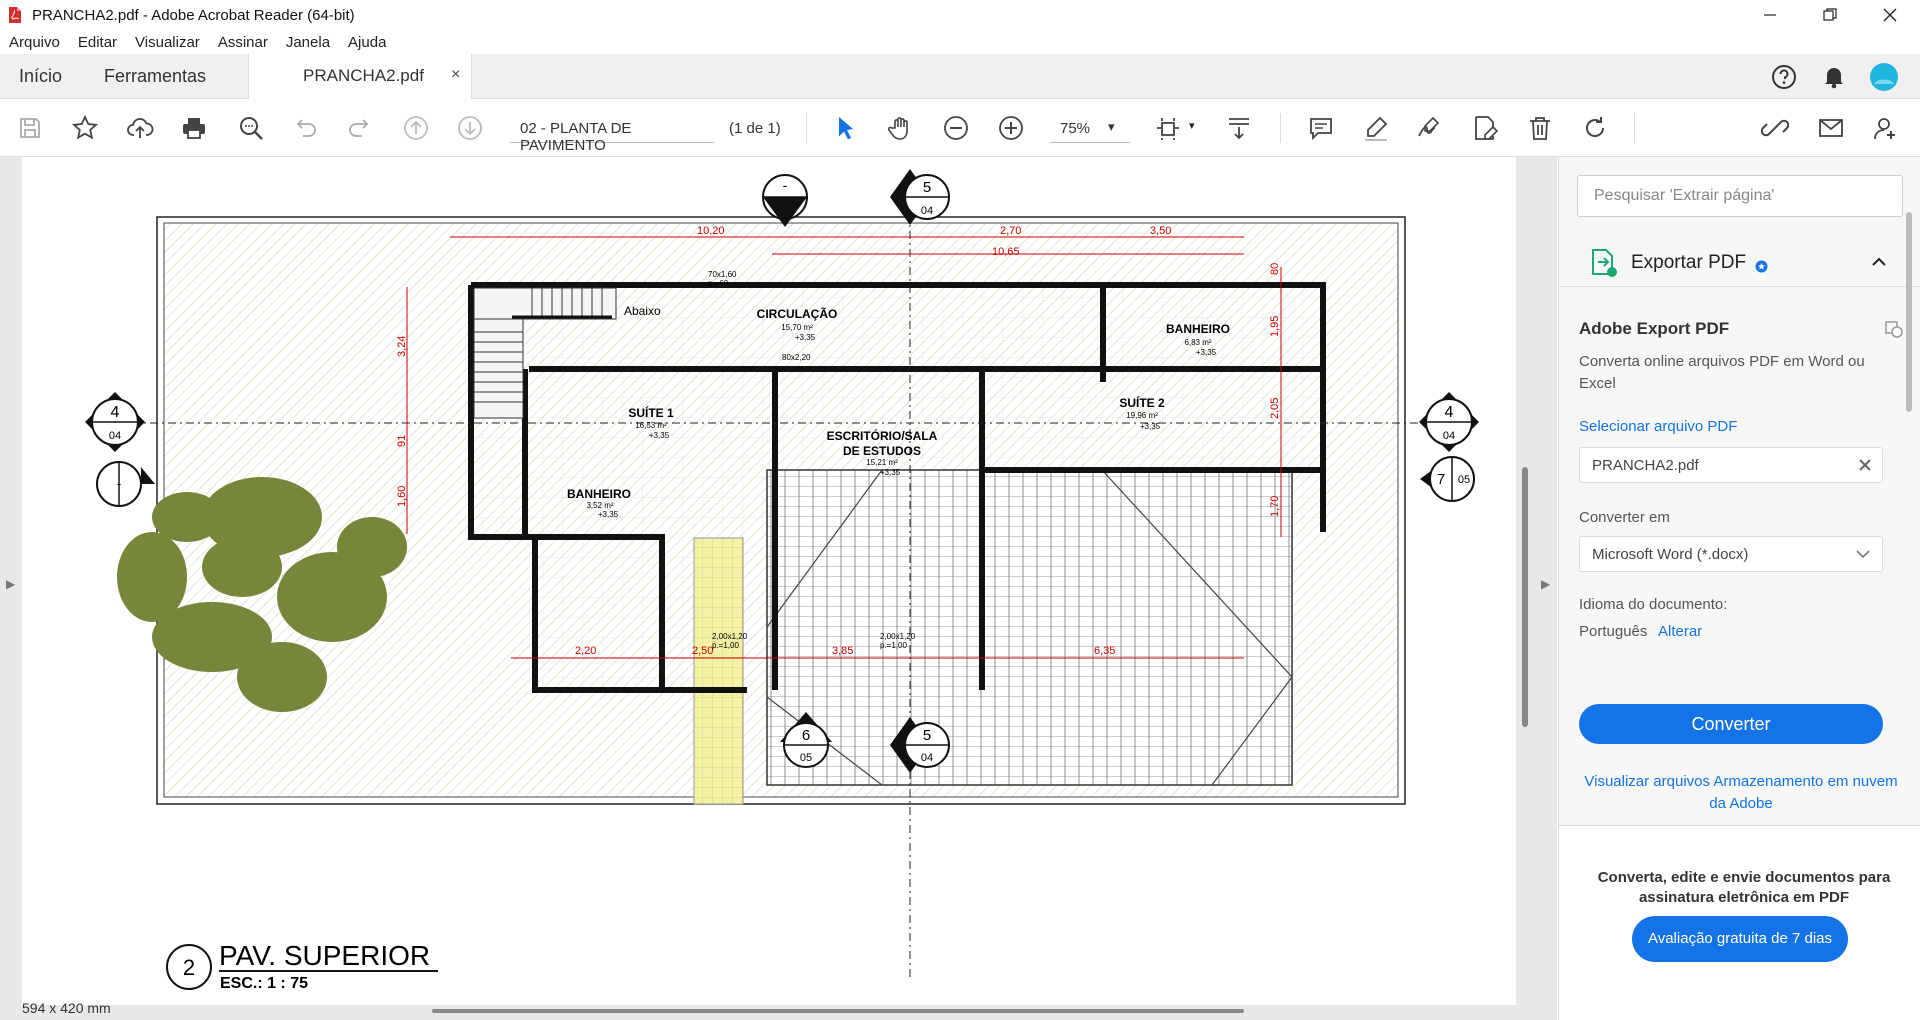 Image resolution: width=1920 pixels, height=1020 pixels. I want to click on export-pdf-icon, so click(1604, 263).